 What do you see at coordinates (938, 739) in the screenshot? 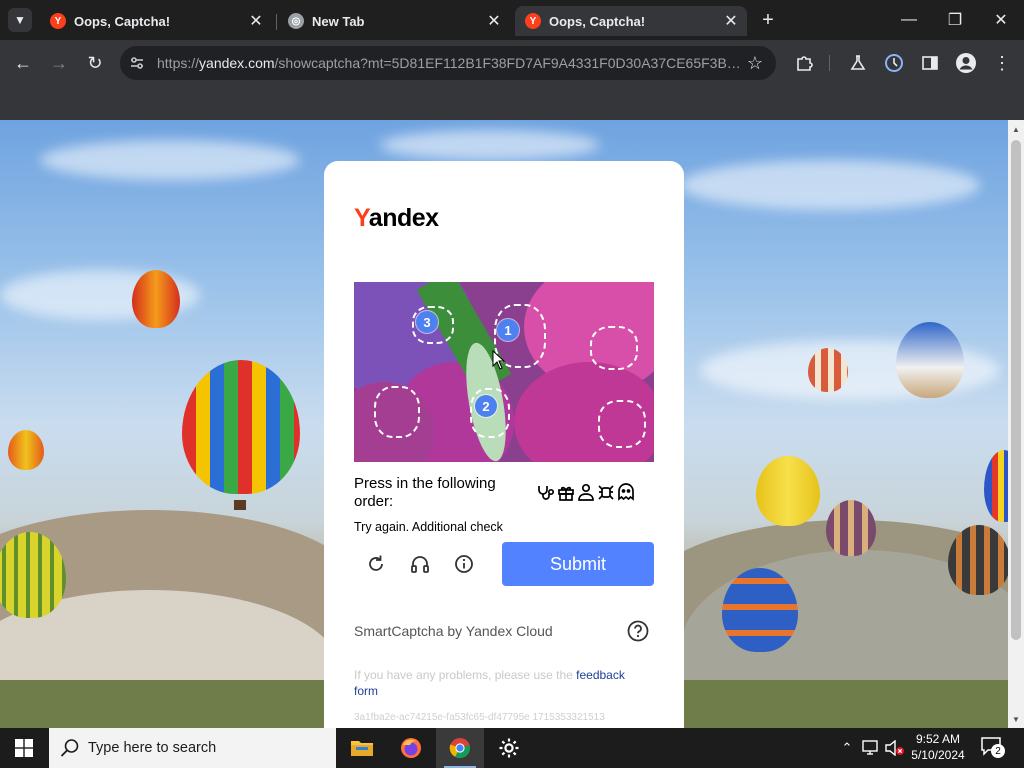
I see `clock-time: 9:52 AM` at bounding box center [938, 739].